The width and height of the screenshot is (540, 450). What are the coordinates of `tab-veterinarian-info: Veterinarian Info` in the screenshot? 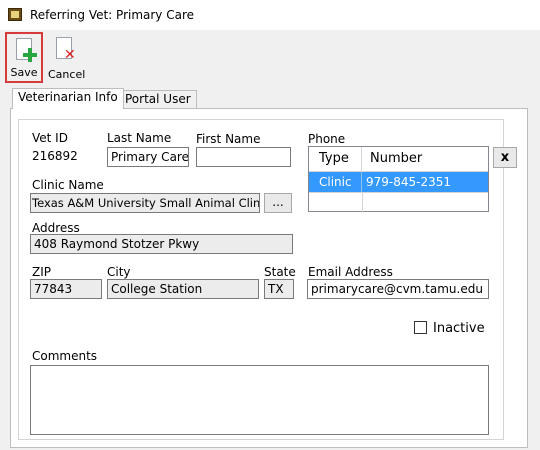 It's located at (68, 98).